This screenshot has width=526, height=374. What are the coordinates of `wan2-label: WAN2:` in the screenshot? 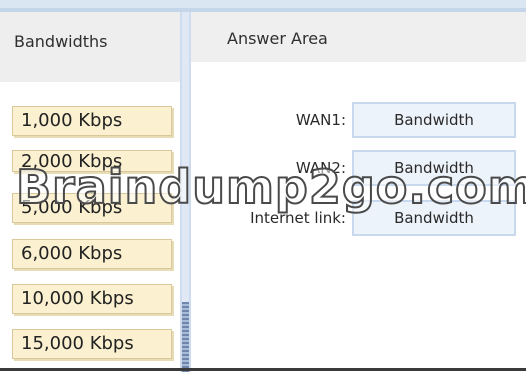 It's located at (320, 168).